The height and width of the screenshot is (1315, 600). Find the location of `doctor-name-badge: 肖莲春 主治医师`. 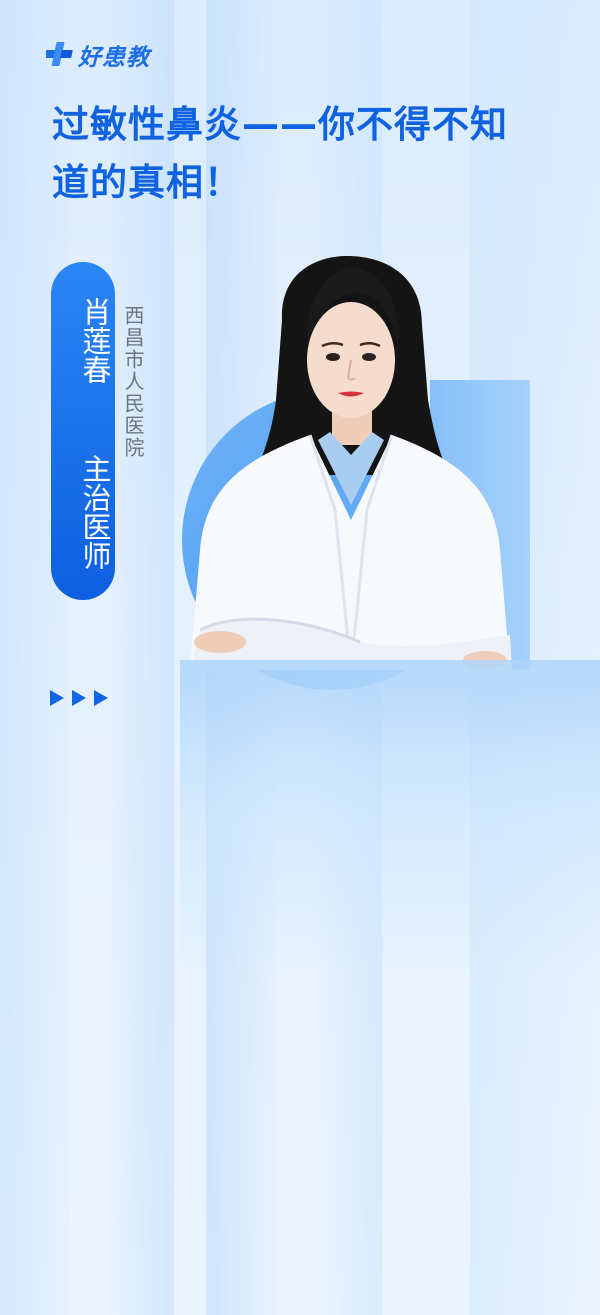

doctor-name-badge: 肖莲春 主治医师 is located at coordinates (83, 431).